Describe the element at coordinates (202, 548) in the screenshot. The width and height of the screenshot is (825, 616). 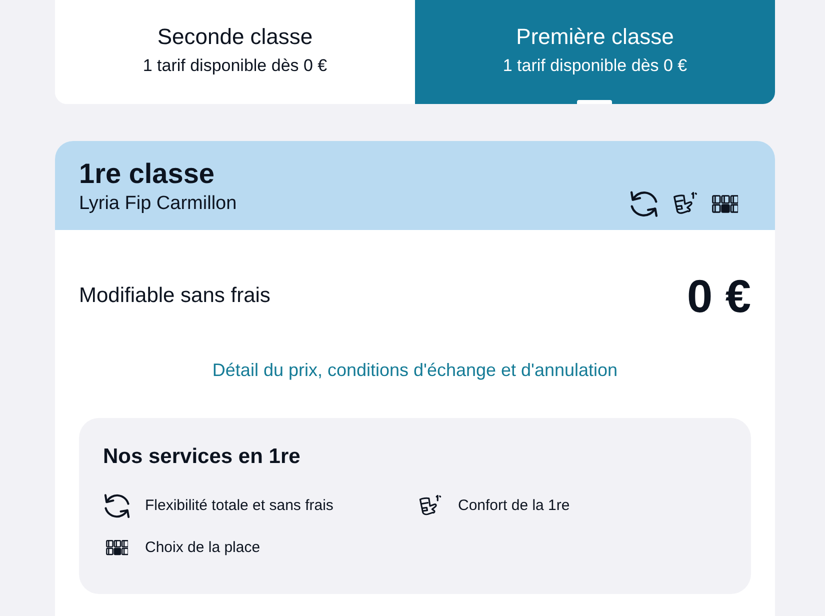
I see `service-label: Choix de la place` at that location.